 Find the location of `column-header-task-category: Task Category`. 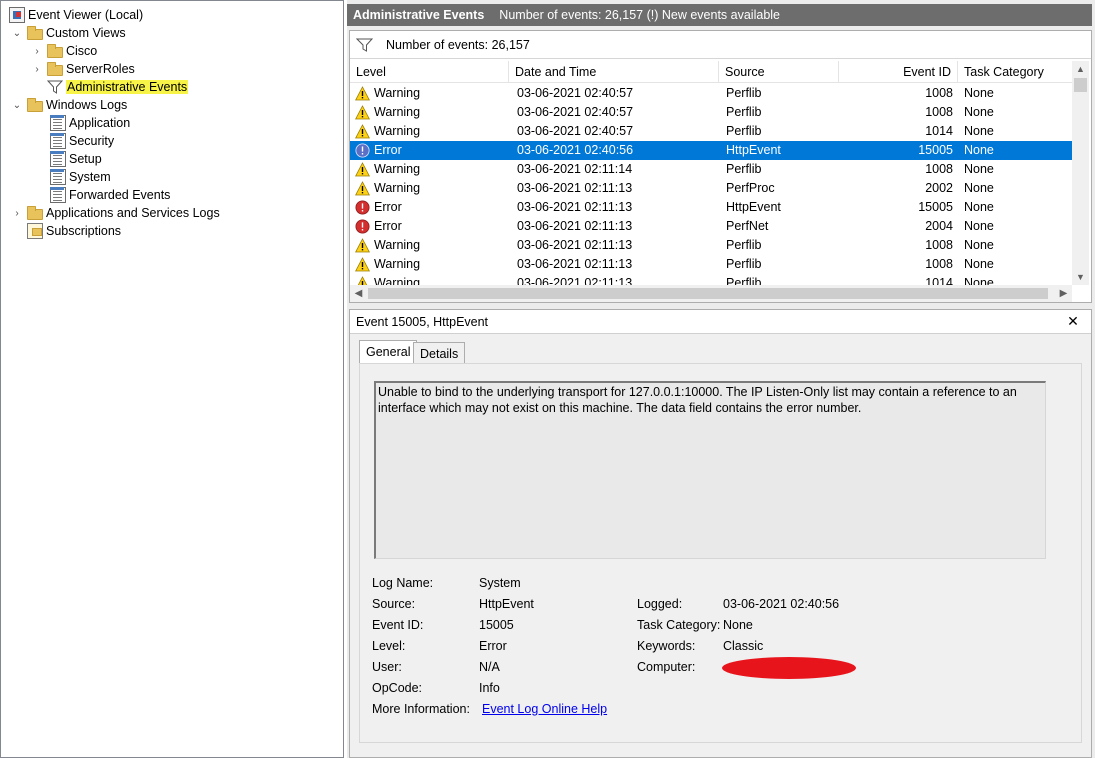

column-header-task-category: Task Category is located at coordinates (1015, 72).